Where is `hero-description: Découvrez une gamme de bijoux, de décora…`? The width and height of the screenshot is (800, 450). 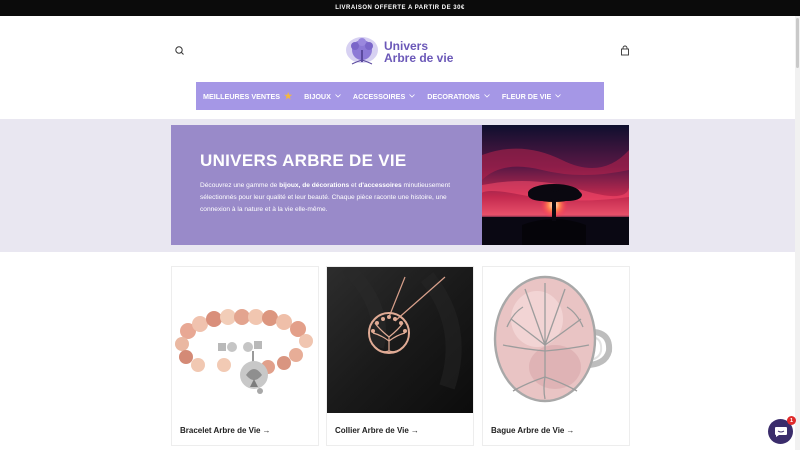 hero-description: Découvrez une gamme de bijoux, de décora… is located at coordinates (330, 198).